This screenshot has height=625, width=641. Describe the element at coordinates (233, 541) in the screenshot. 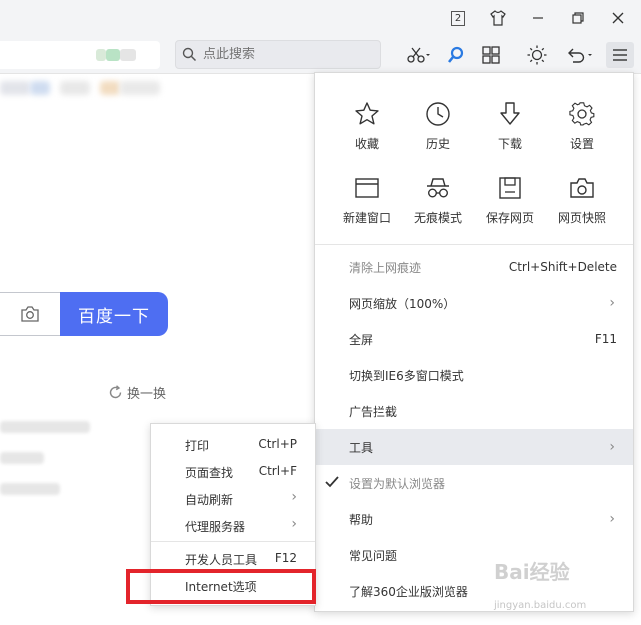

I see `submenu-divider` at that location.